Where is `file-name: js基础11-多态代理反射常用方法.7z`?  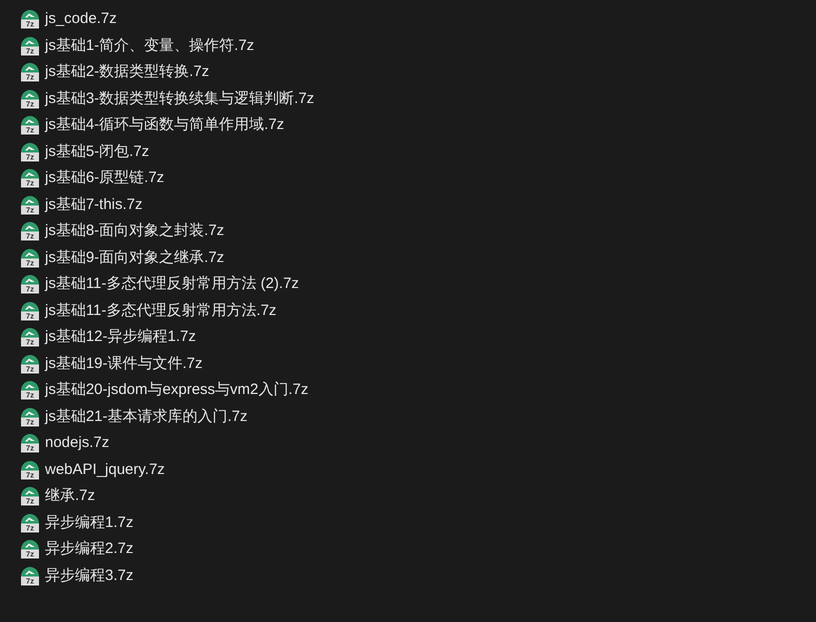 file-name: js基础11-多态代理反射常用方法.7z is located at coordinates (160, 310).